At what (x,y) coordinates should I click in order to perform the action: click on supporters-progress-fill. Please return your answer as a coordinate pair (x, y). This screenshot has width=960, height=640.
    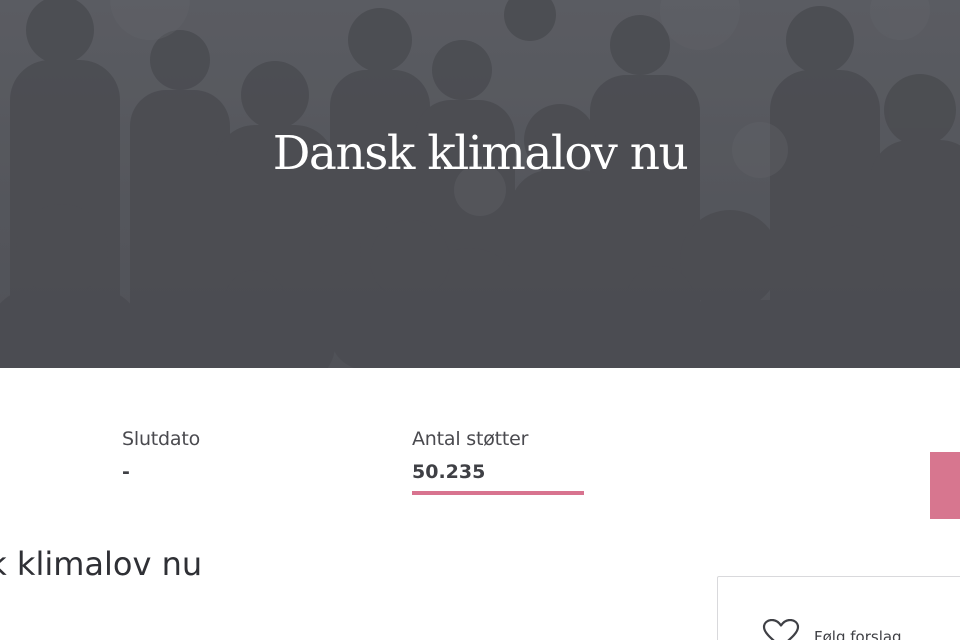
    Looking at the image, I should click on (498, 493).